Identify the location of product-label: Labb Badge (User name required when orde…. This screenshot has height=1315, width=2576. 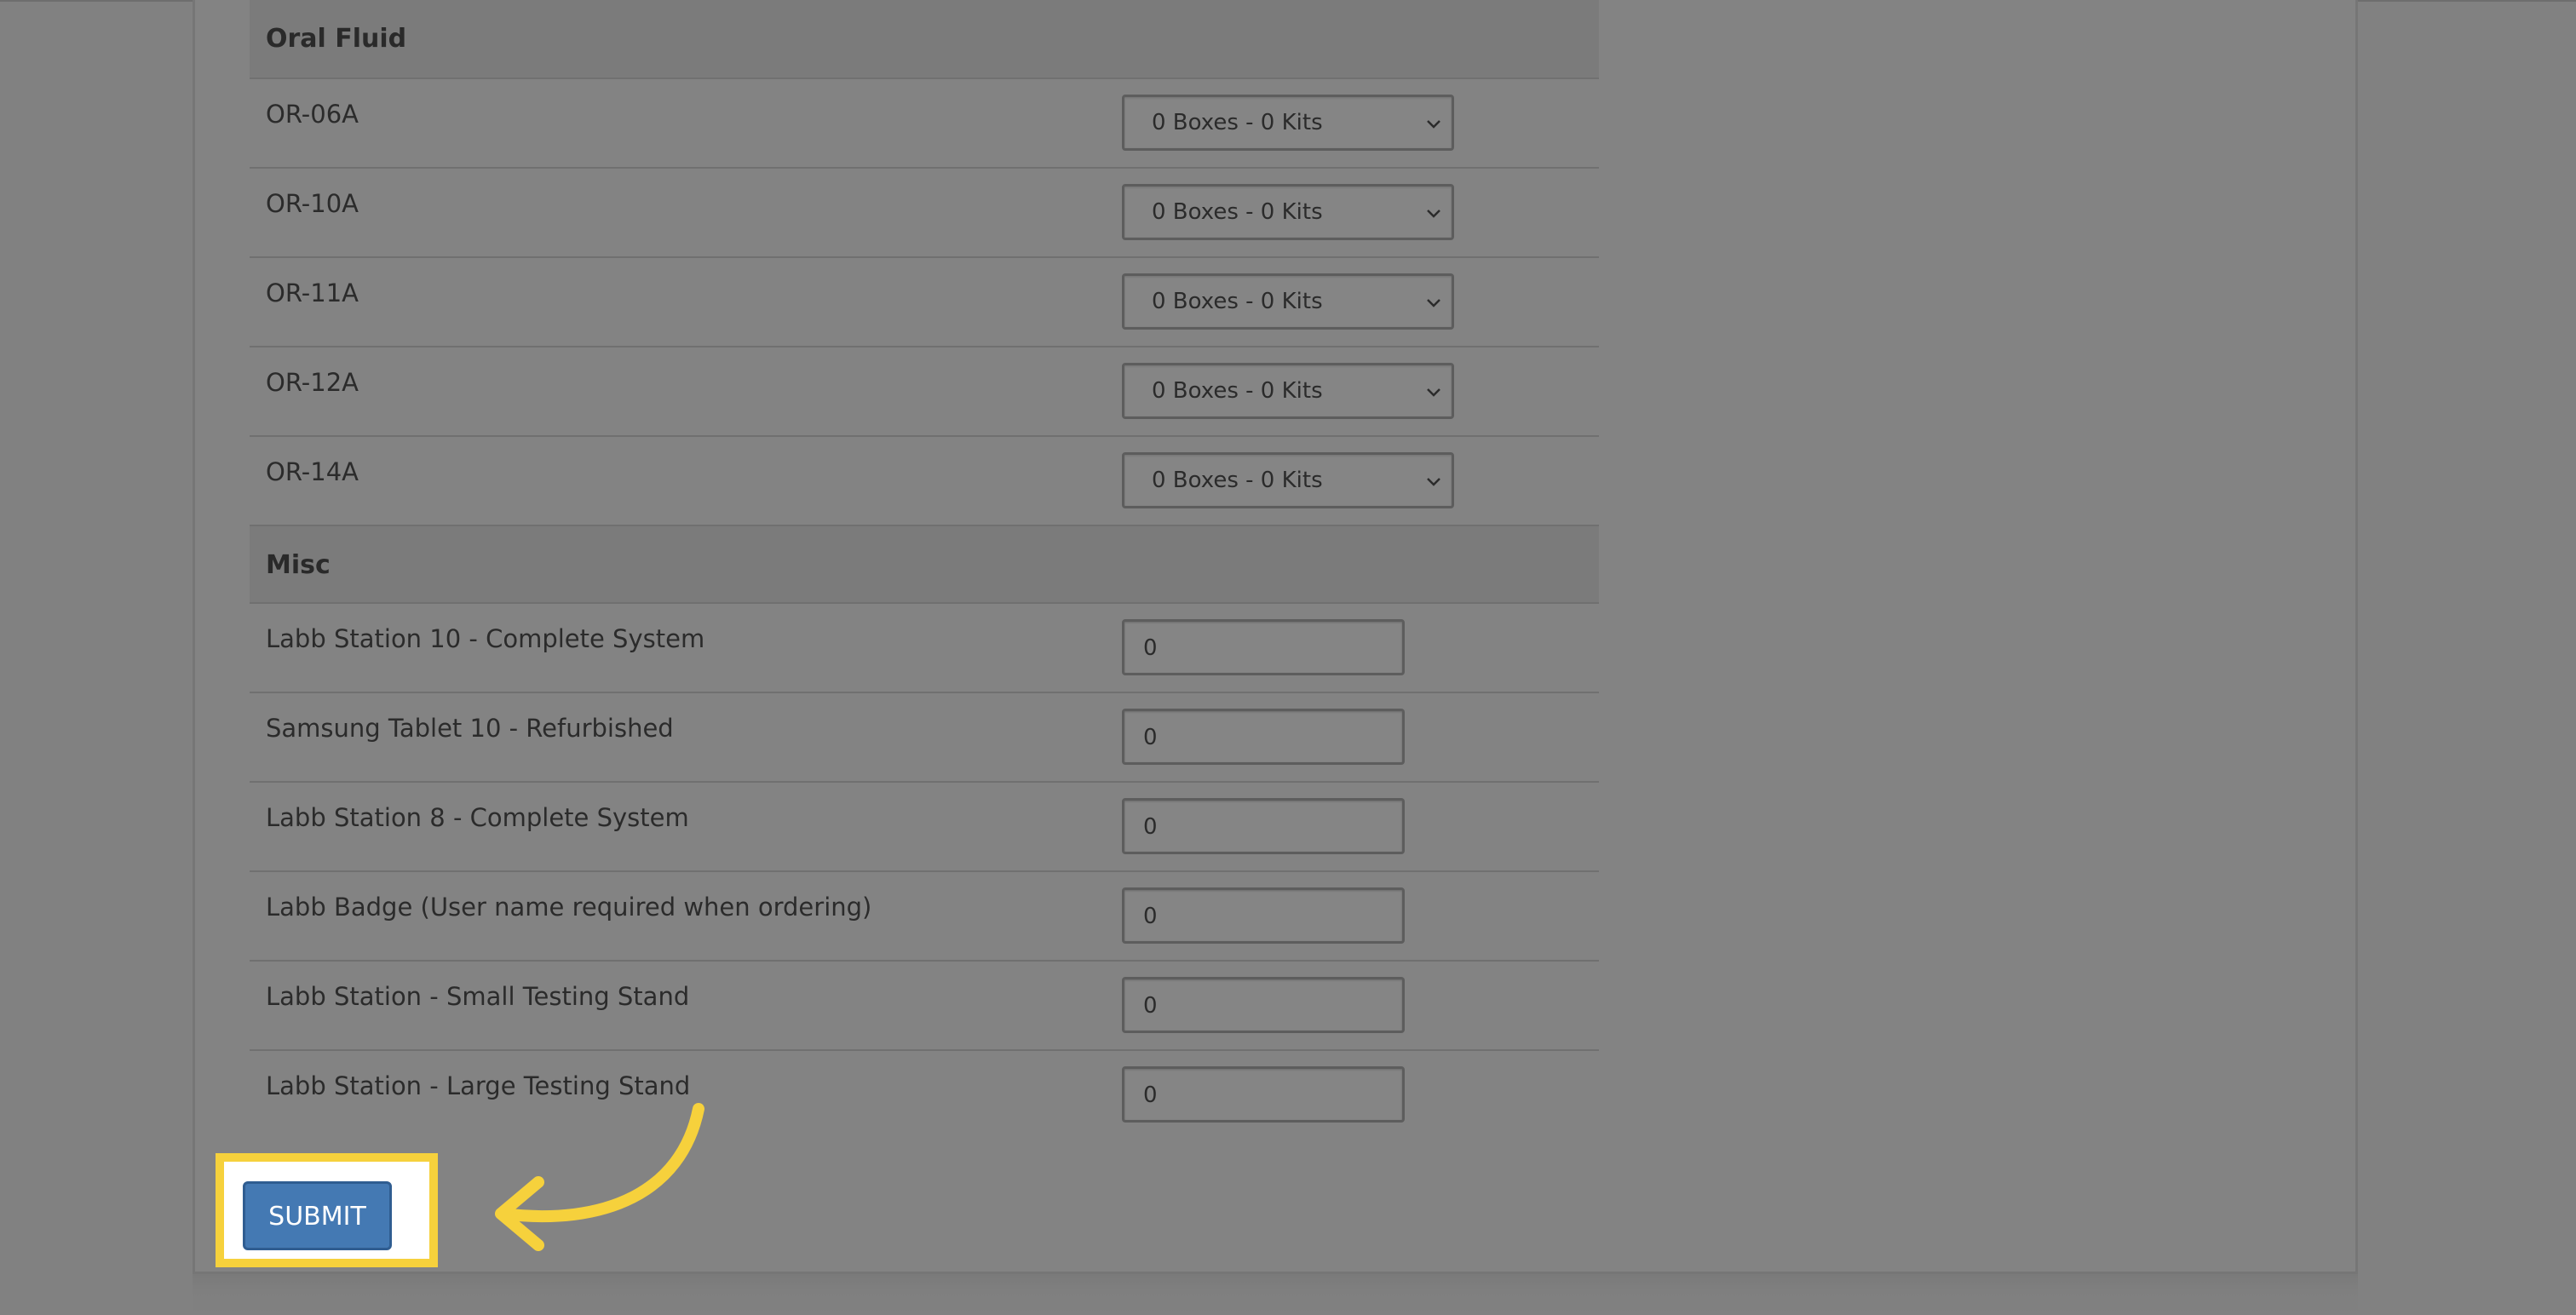
(569, 908).